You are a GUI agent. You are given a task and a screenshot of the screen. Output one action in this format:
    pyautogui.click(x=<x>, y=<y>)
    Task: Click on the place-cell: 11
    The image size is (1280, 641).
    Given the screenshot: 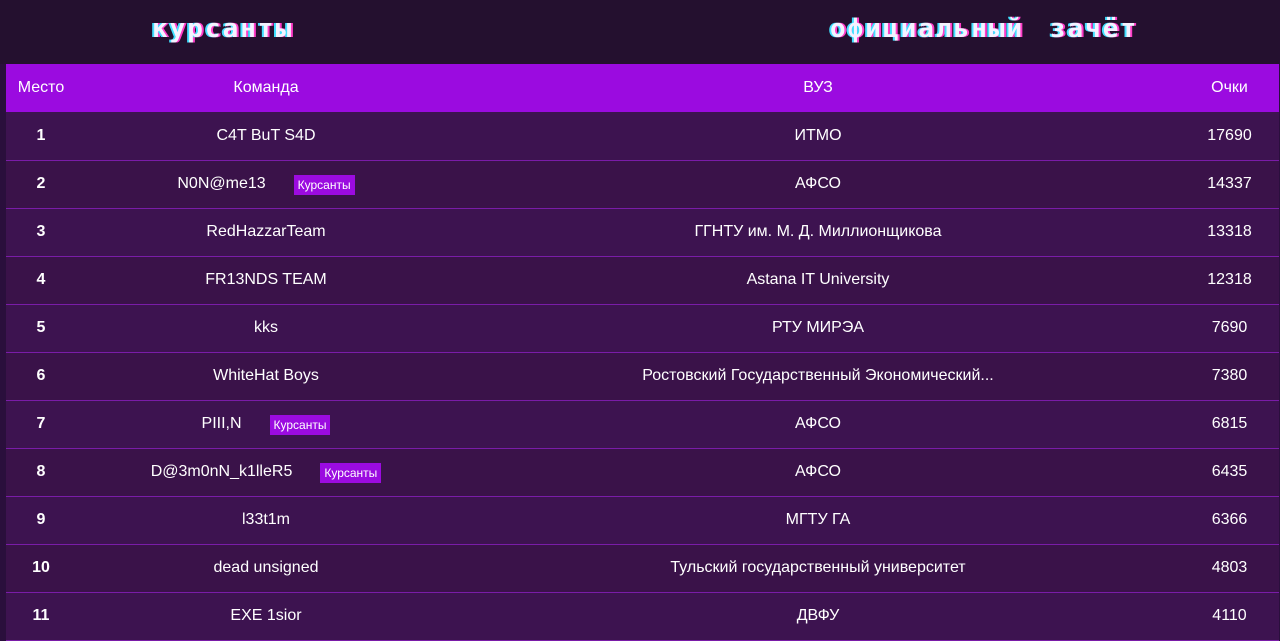 What is the action you would take?
    pyautogui.click(x=41, y=615)
    